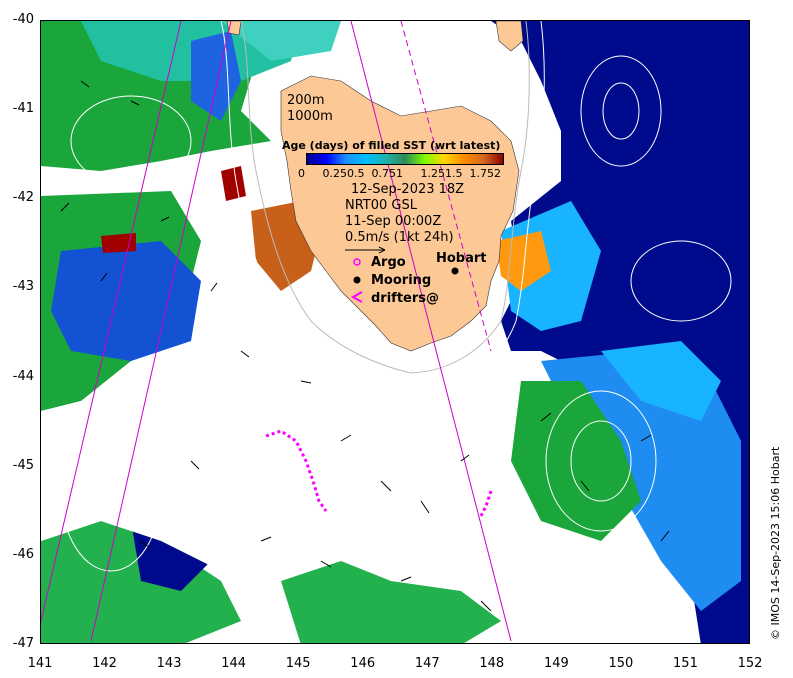 Image resolution: width=793 pixels, height=678 pixels. Describe the element at coordinates (427, 663) in the screenshot. I see `x-tick-label: 147` at that location.